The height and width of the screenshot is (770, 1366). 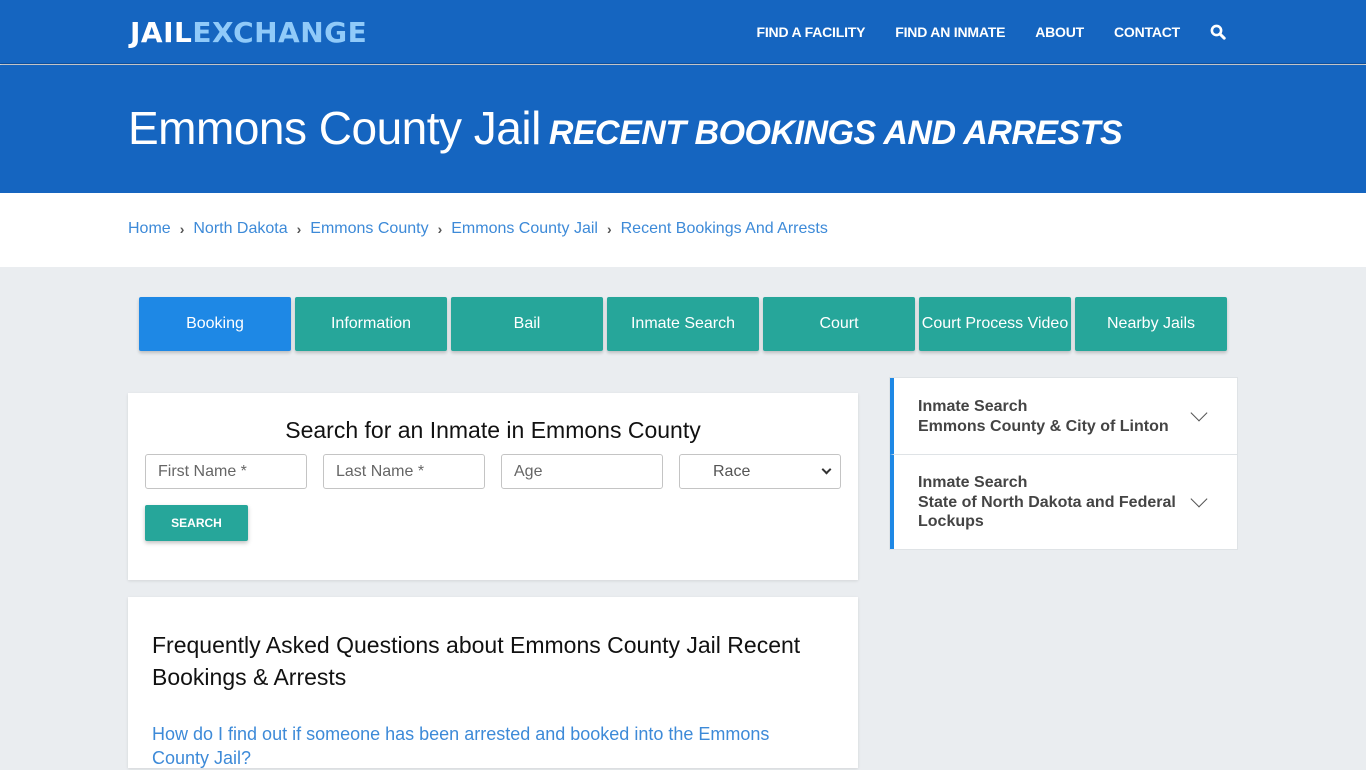 What do you see at coordinates (527, 324) in the screenshot?
I see `tab-bail: Bail` at bounding box center [527, 324].